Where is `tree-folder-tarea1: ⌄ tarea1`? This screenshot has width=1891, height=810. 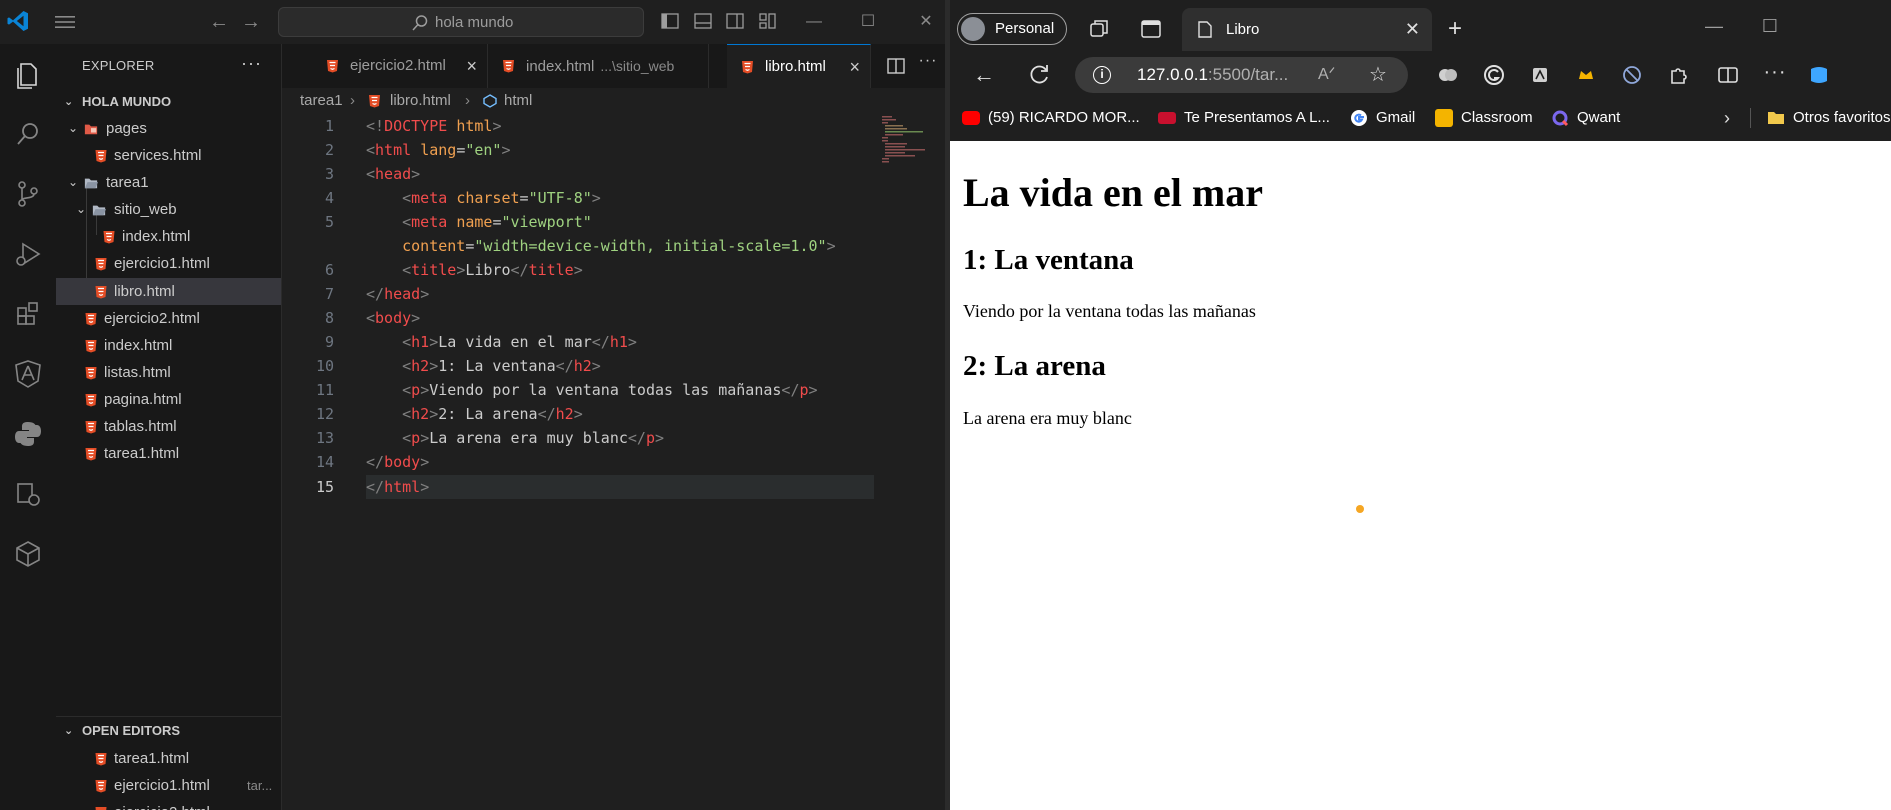 tree-folder-tarea1: ⌄ tarea1 is located at coordinates (168, 182).